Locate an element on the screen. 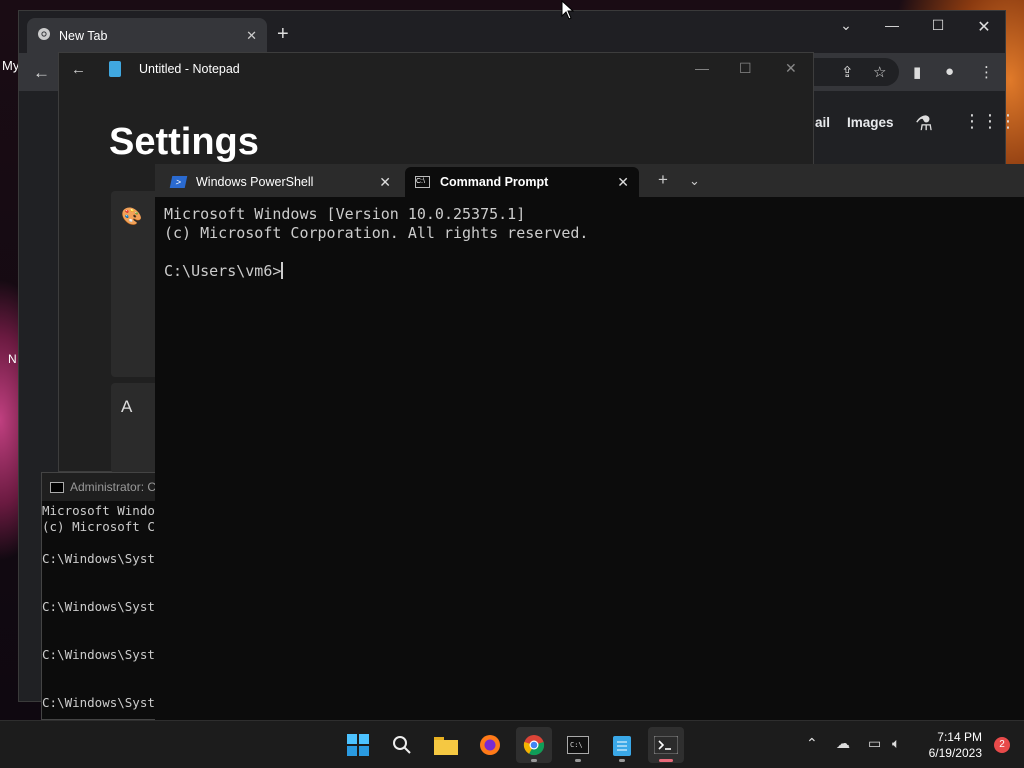 The width and height of the screenshot is (1024, 768). apps-grid-icon: ⋮⋮⋮ is located at coordinates (990, 121).